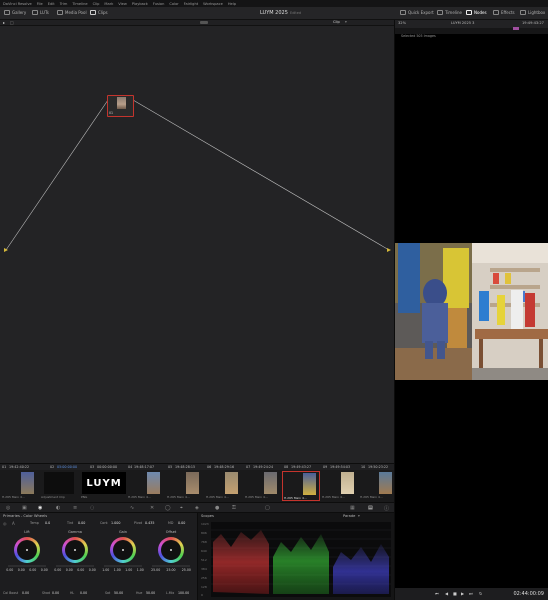 This screenshot has width=548, height=600. I want to click on menu-item-fusion: Fusion, so click(159, 4).